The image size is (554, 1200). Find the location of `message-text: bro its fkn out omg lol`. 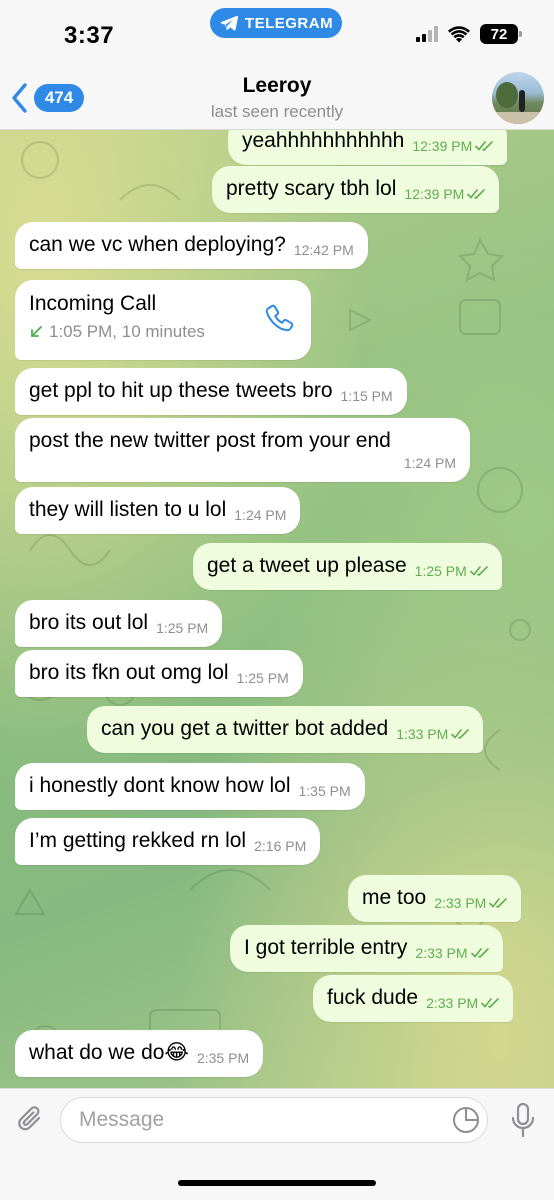

message-text: bro its fkn out omg lol is located at coordinates (129, 672).